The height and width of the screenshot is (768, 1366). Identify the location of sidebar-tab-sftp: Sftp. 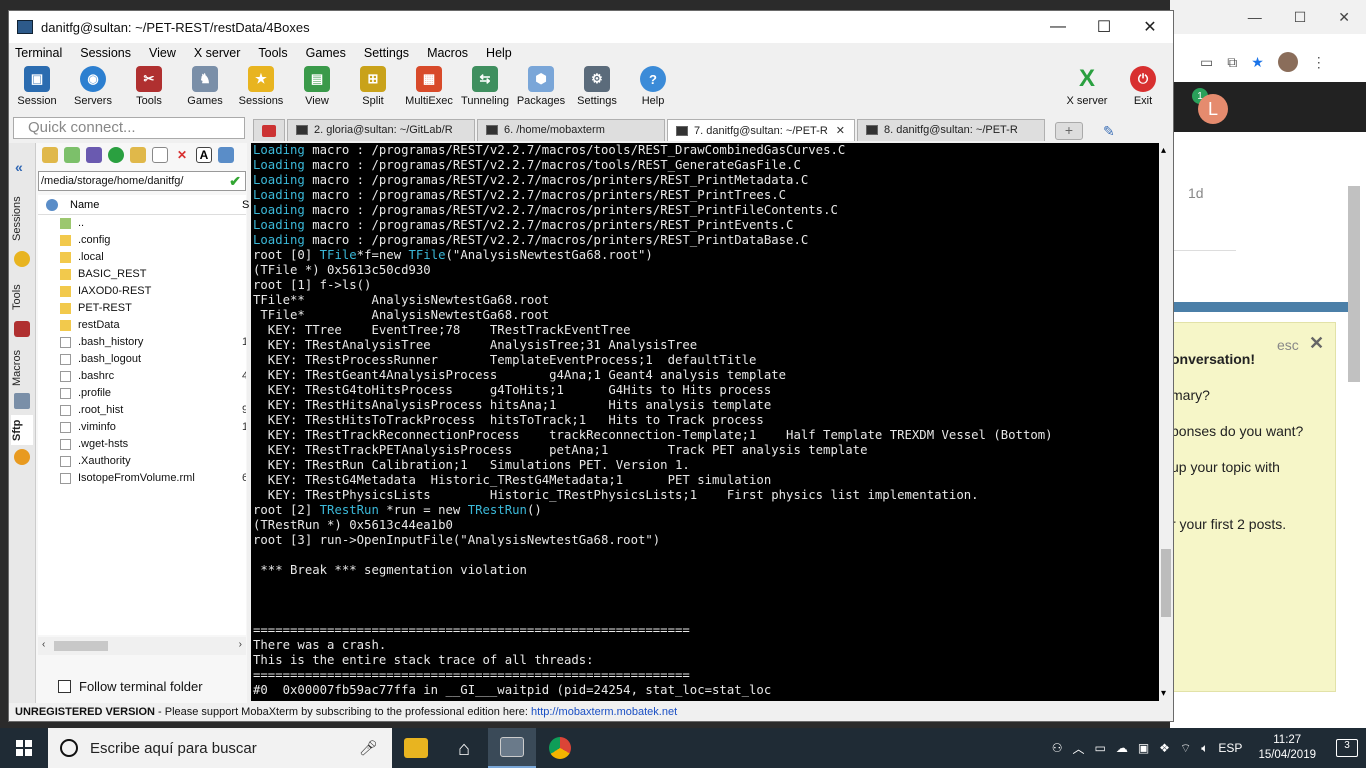
(22, 430).